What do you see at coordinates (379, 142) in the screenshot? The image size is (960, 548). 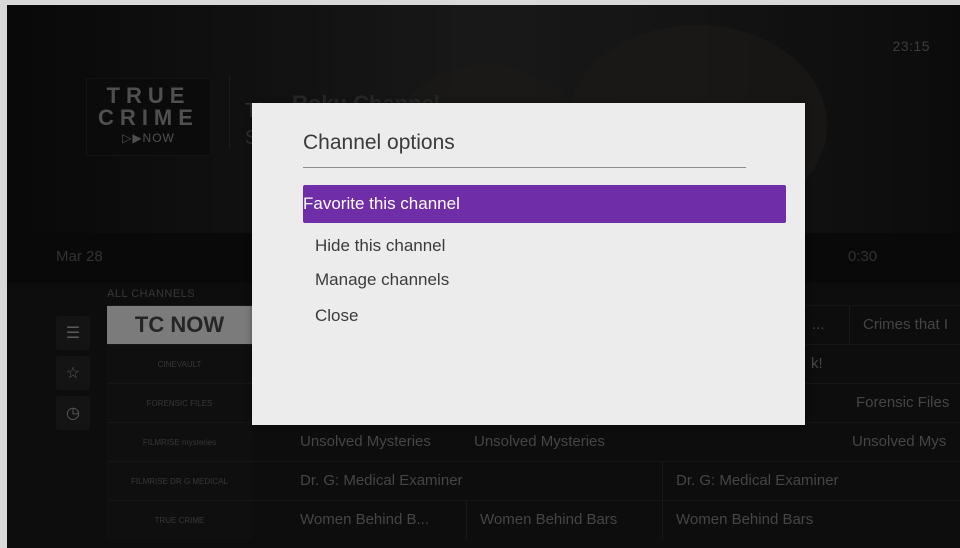 I see `dialog-title: Channel options` at bounding box center [379, 142].